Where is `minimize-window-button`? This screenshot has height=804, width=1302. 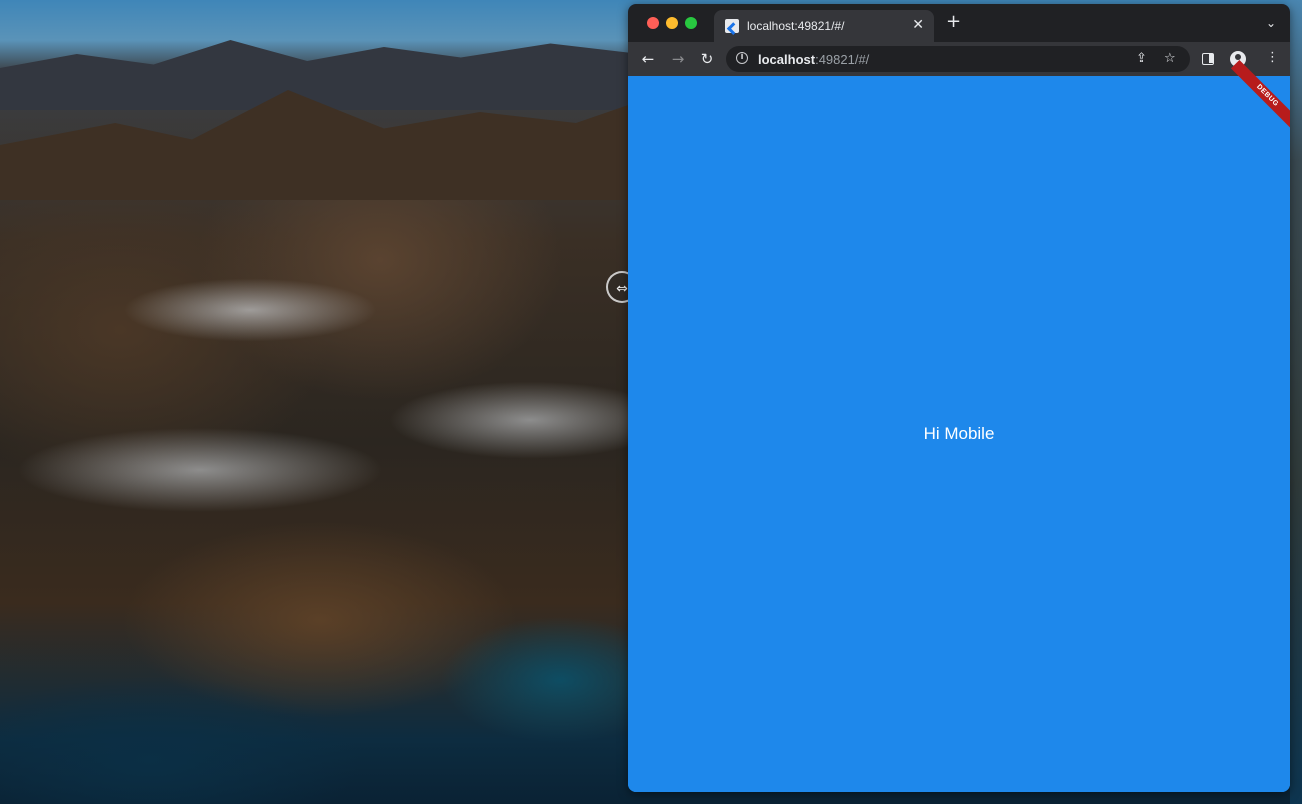 minimize-window-button is located at coordinates (672, 23).